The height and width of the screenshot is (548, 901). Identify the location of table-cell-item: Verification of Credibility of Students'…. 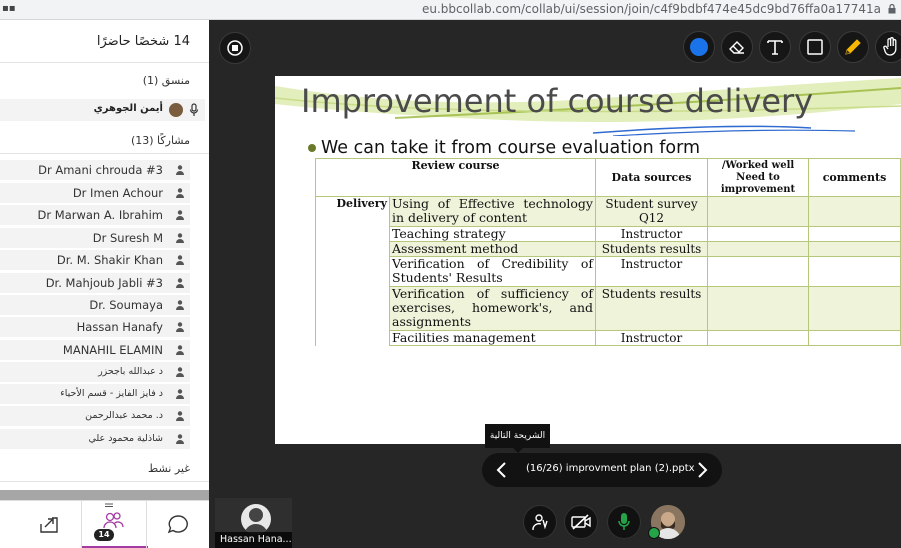
(492, 271).